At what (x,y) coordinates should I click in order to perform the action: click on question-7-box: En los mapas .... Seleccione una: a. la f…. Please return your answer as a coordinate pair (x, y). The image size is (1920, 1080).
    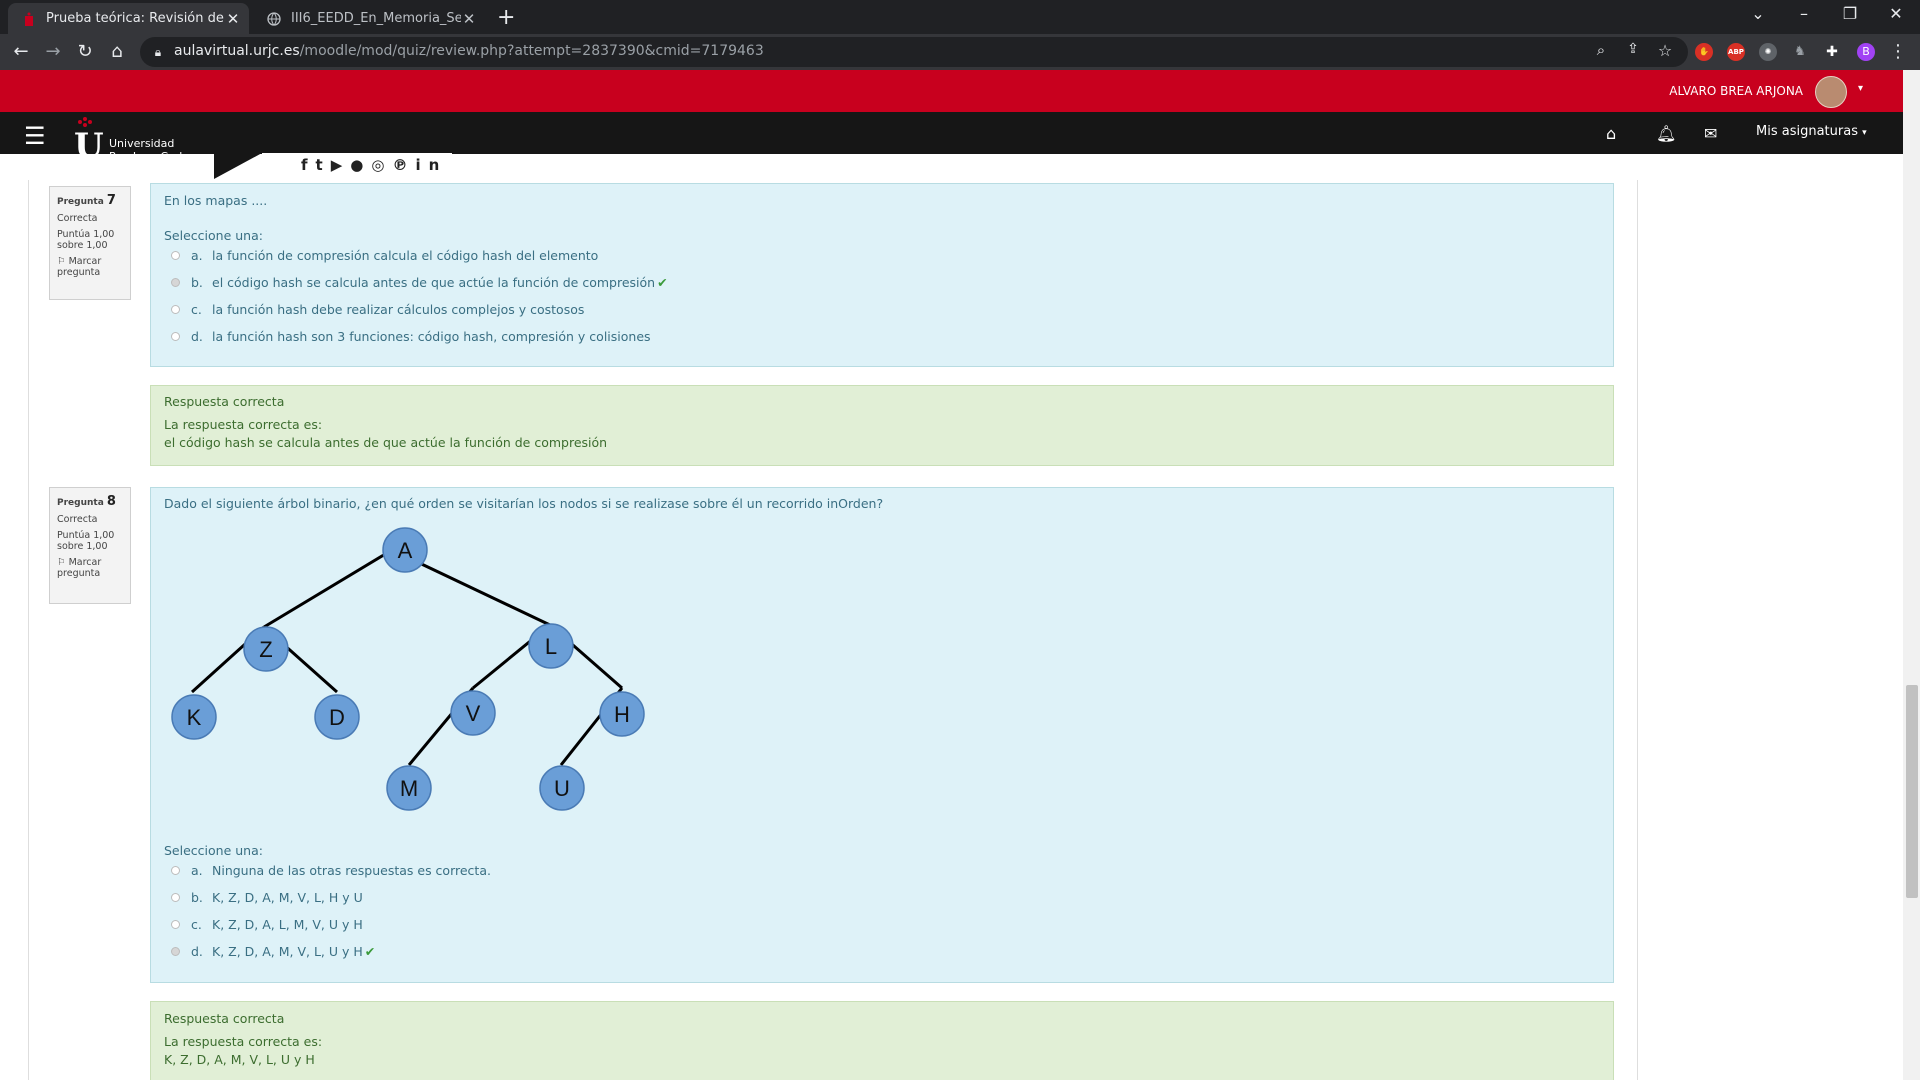
    Looking at the image, I should click on (882, 275).